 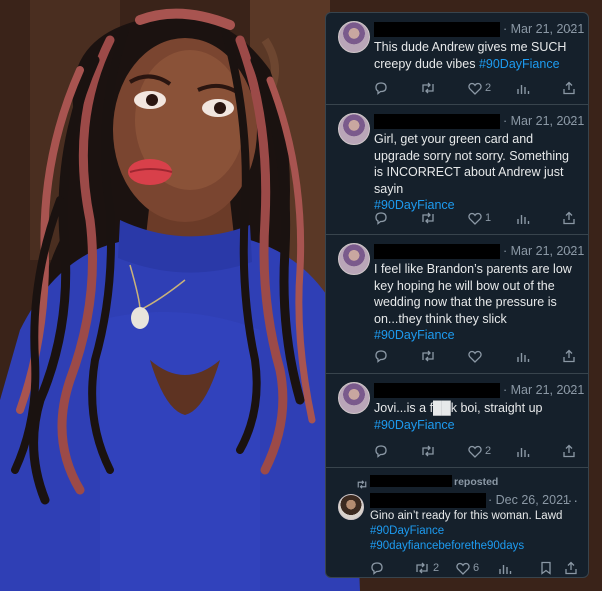 I want to click on redacted-reposter-name, so click(x=411, y=481).